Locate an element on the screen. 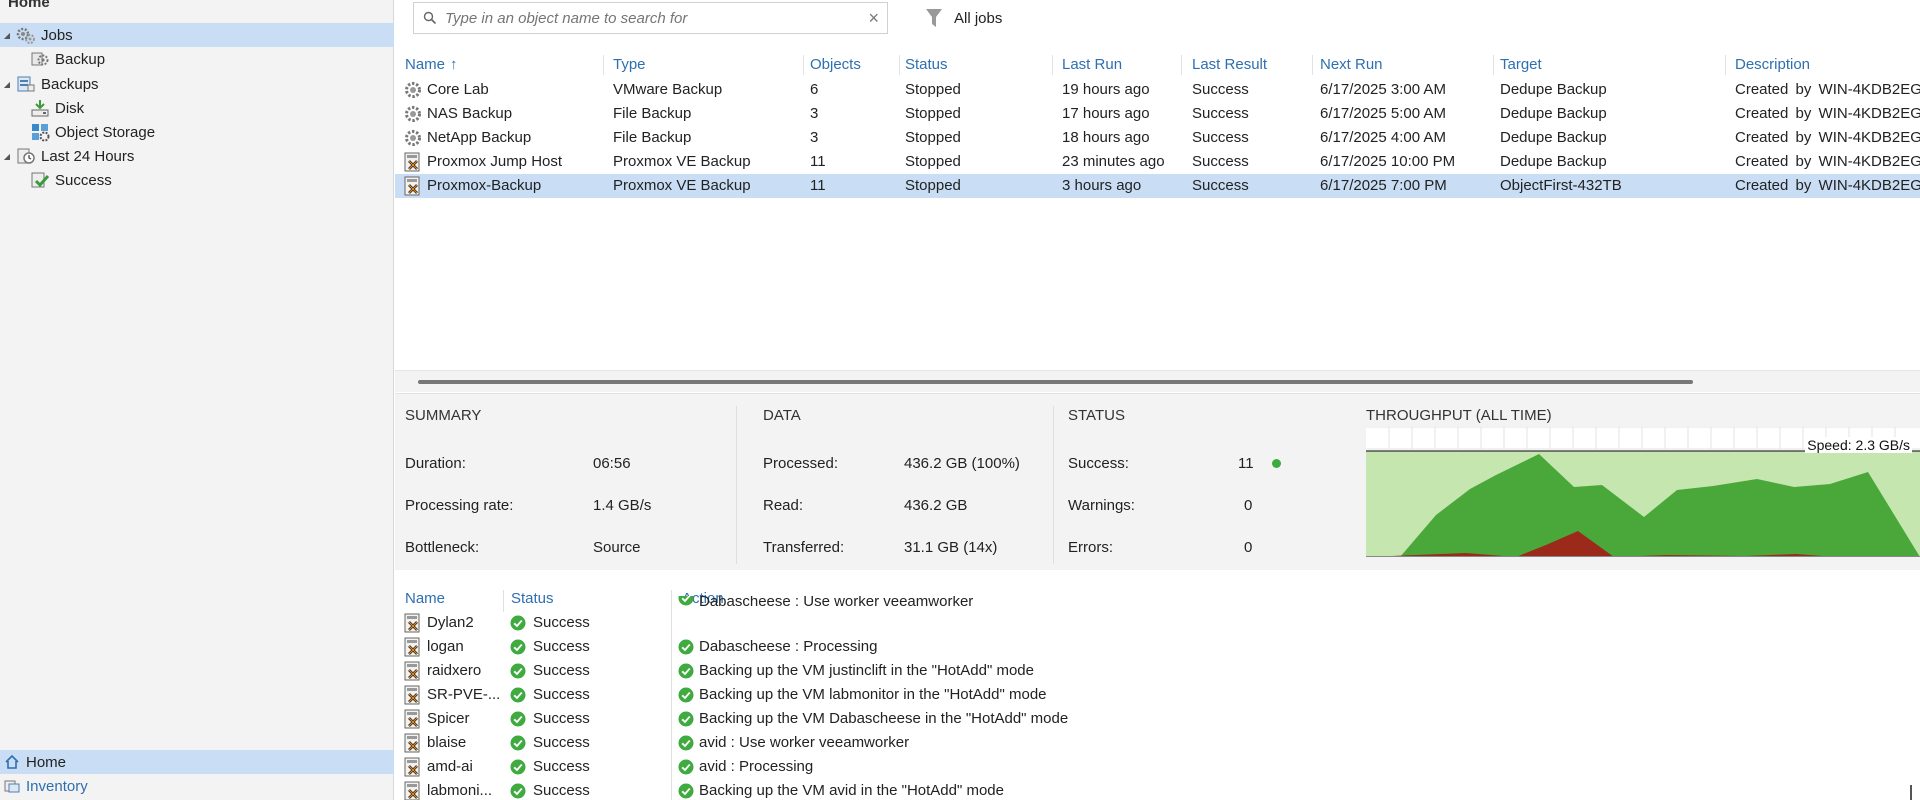 The width and height of the screenshot is (1920, 800). bottleneck-value: Source is located at coordinates (617, 547).